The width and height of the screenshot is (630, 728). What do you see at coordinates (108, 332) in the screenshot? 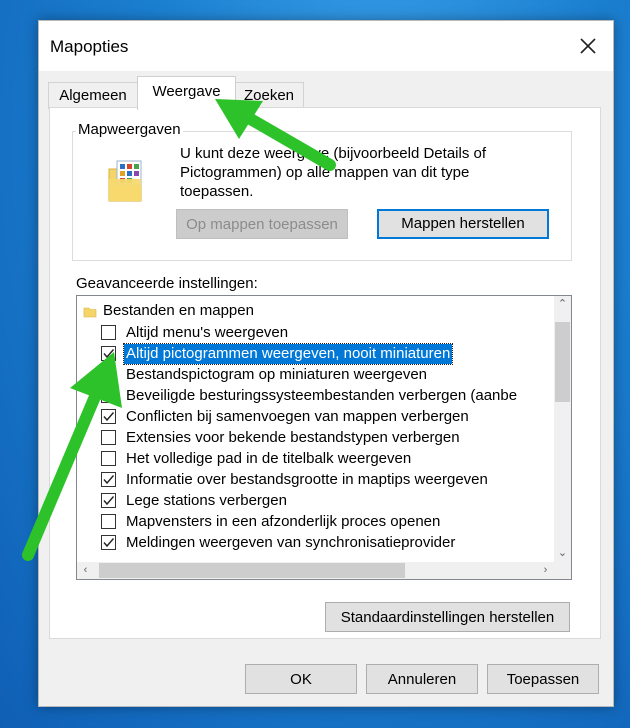
I see `setting-checkbox` at bounding box center [108, 332].